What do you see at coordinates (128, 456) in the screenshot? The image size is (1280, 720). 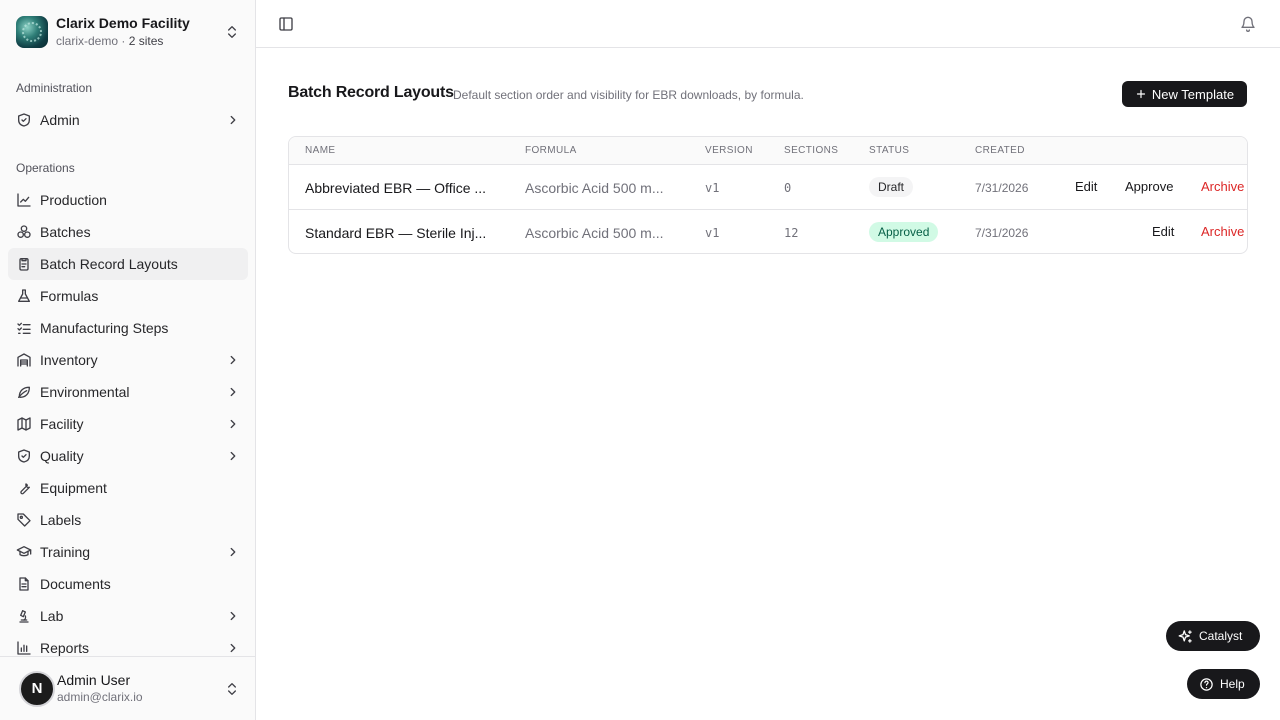 I see `sidebar-item-quality: Quality` at bounding box center [128, 456].